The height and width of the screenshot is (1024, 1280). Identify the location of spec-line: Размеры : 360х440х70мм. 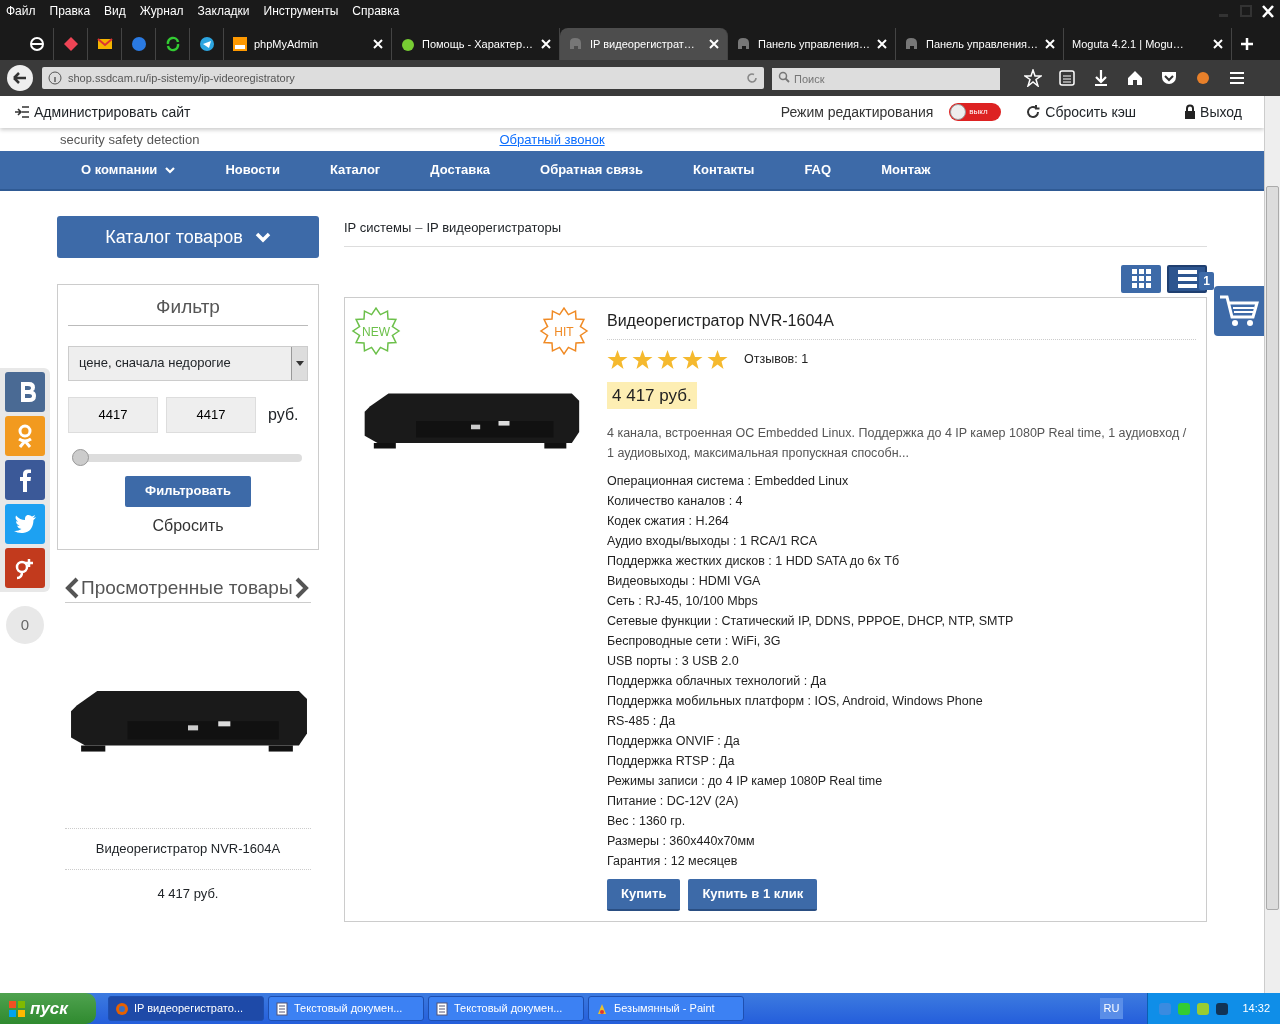
(681, 841).